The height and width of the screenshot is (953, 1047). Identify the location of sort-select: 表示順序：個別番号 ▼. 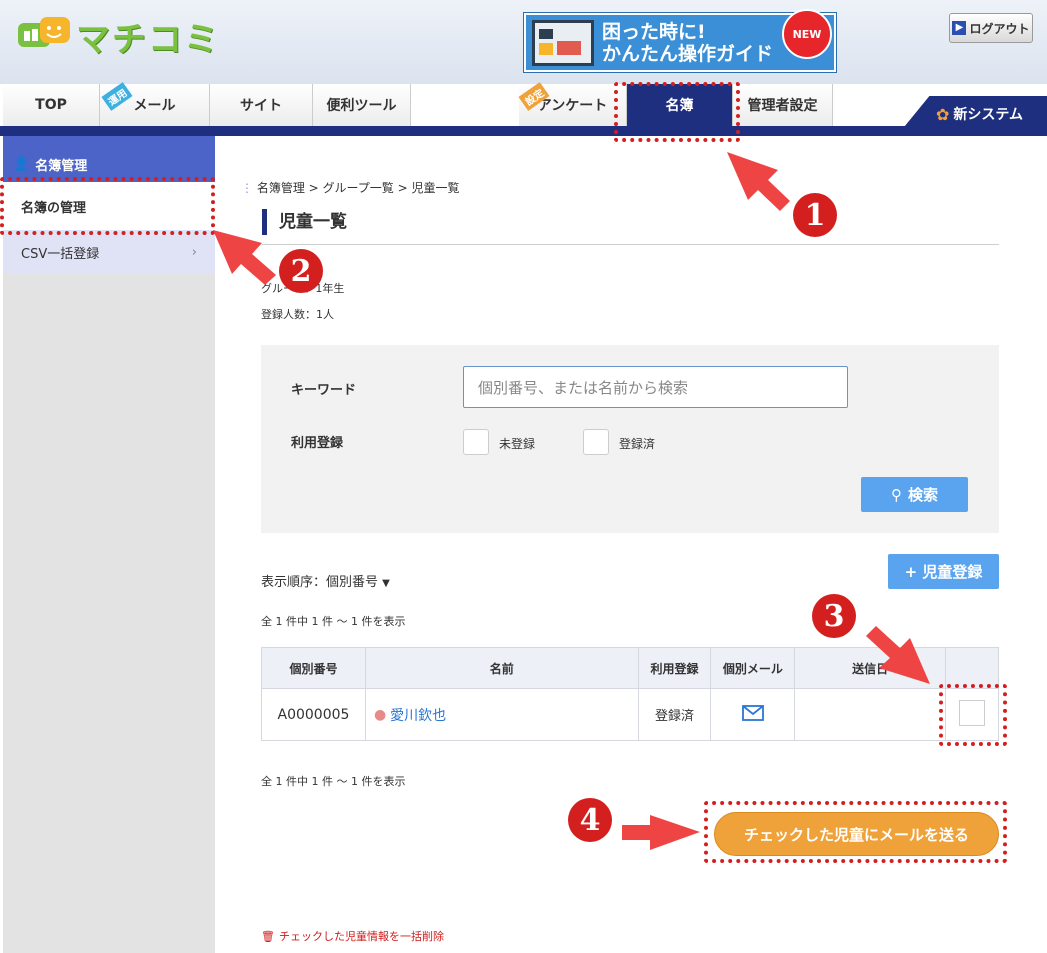
(325, 580).